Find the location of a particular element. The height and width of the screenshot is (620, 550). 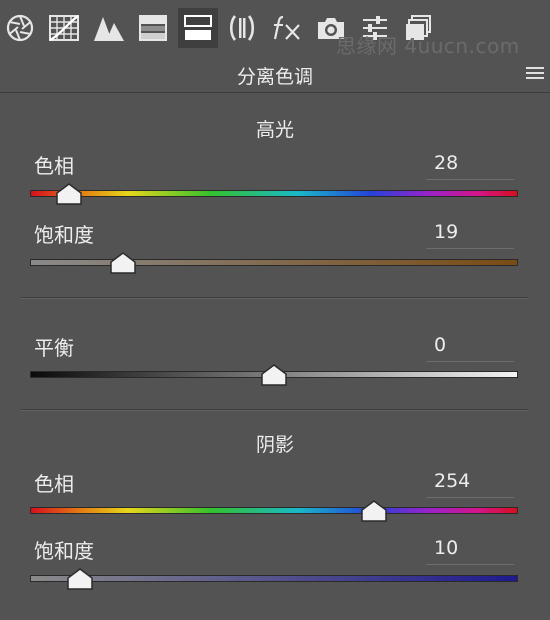

basic-panel-tab is located at coordinates (20, 28).